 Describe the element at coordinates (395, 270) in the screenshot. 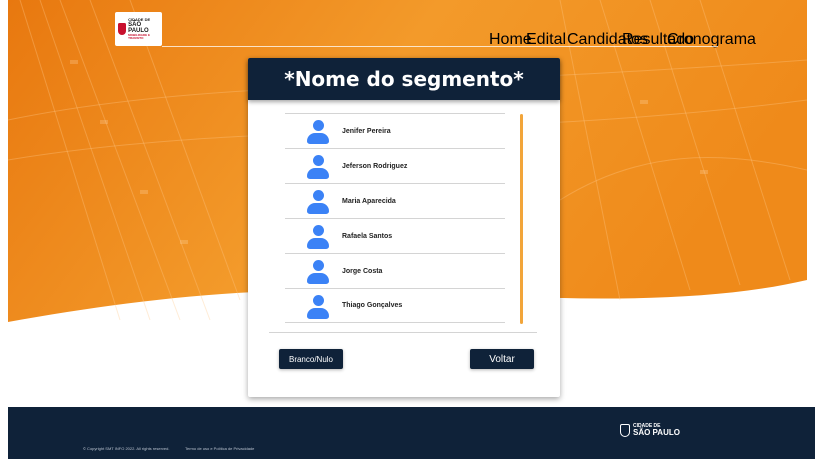

I see `candidate-row: Jorge Costa` at that location.